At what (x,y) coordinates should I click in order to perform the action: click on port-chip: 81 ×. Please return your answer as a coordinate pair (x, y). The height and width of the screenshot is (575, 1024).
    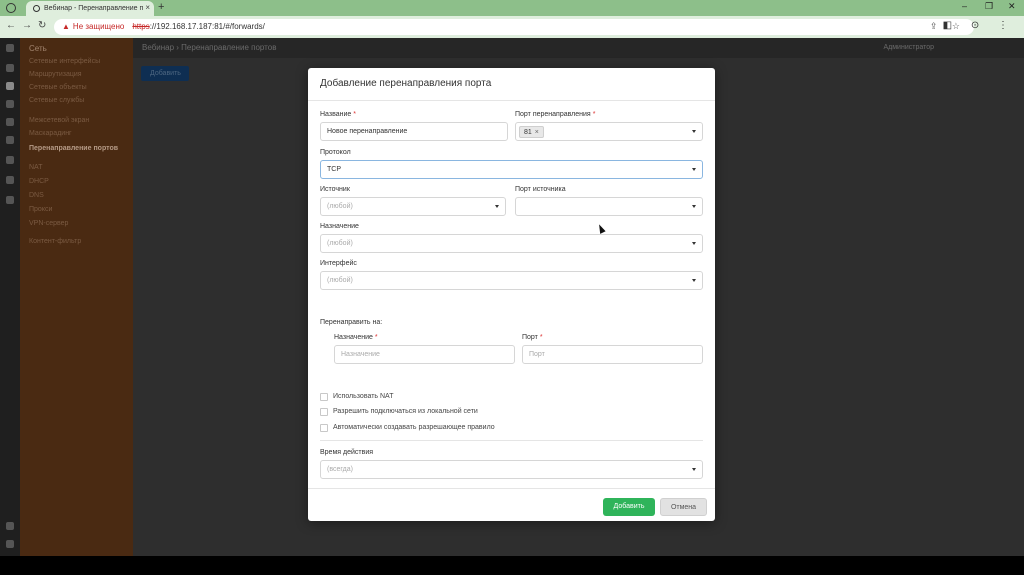
    Looking at the image, I should click on (531, 132).